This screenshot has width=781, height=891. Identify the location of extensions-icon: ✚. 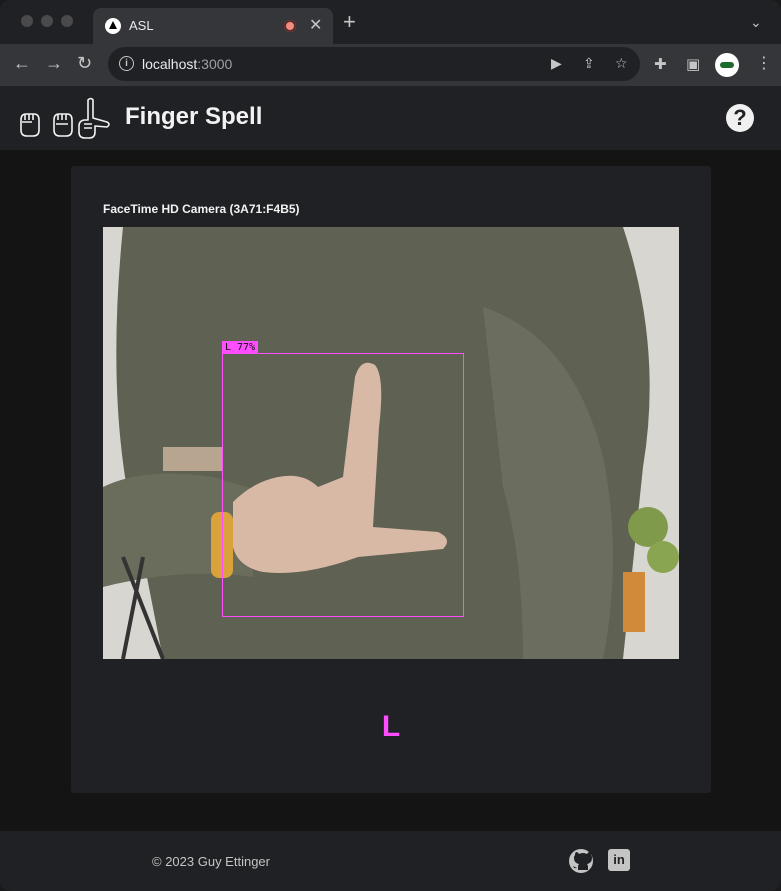
(660, 64).